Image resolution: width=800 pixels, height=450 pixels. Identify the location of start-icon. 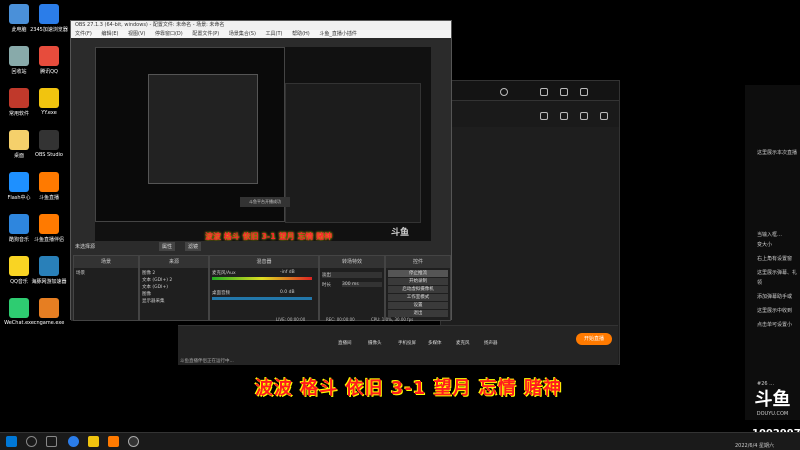
(11, 441).